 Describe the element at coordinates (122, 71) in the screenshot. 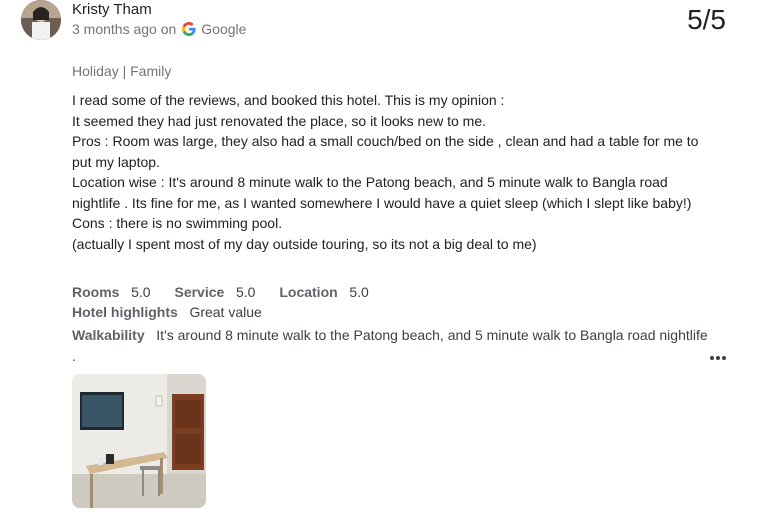

I see `trip-type: Holiday | Family` at that location.